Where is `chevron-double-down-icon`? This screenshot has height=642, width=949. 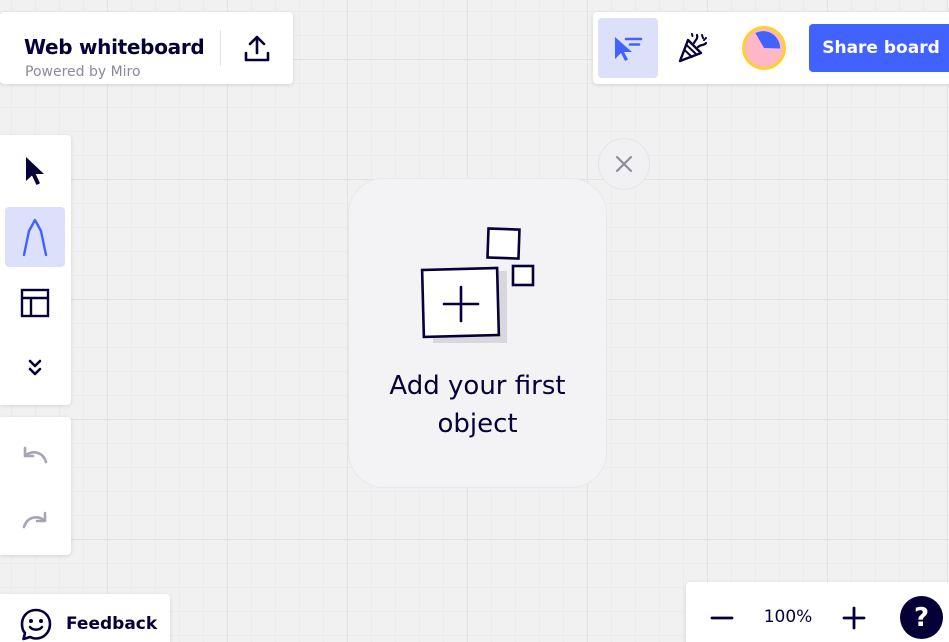
chevron-double-down-icon is located at coordinates (35, 367).